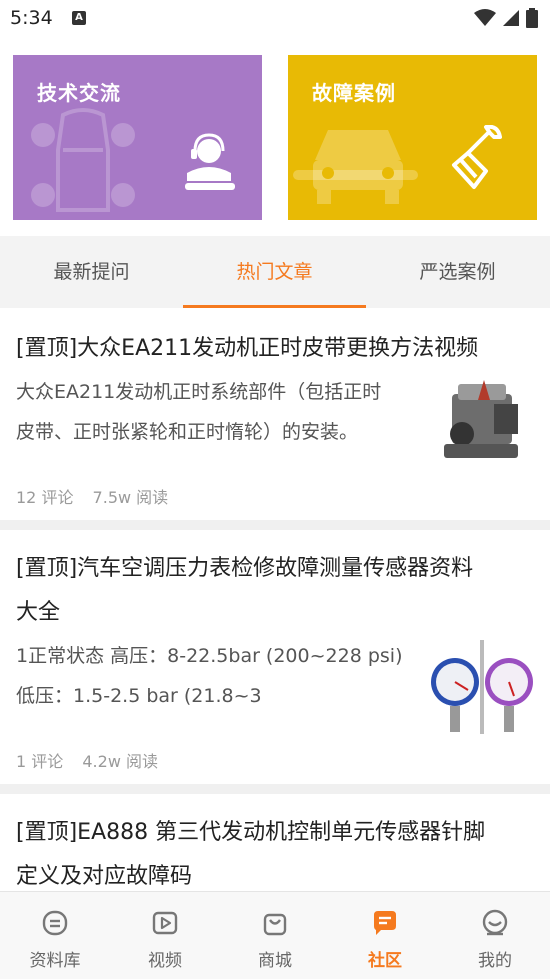 This screenshot has height=979, width=550. What do you see at coordinates (532, 18) in the screenshot?
I see `battery-icon` at bounding box center [532, 18].